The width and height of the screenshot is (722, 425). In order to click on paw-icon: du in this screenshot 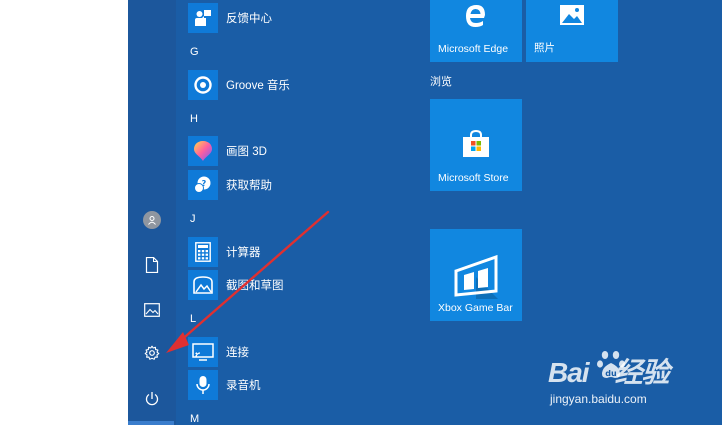, I will do `click(611, 364)`.